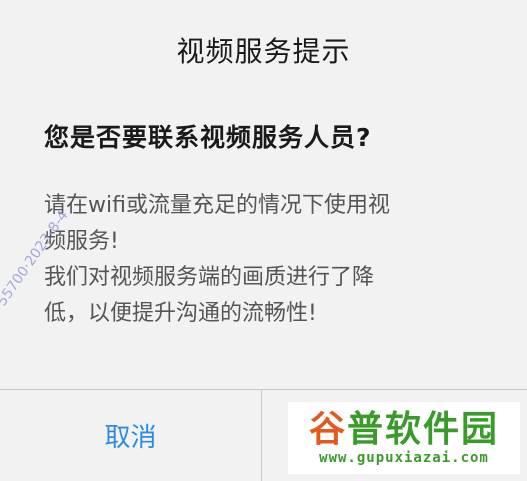 The image size is (527, 481). I want to click on dialog-title: 视频服务提示, so click(263, 51).